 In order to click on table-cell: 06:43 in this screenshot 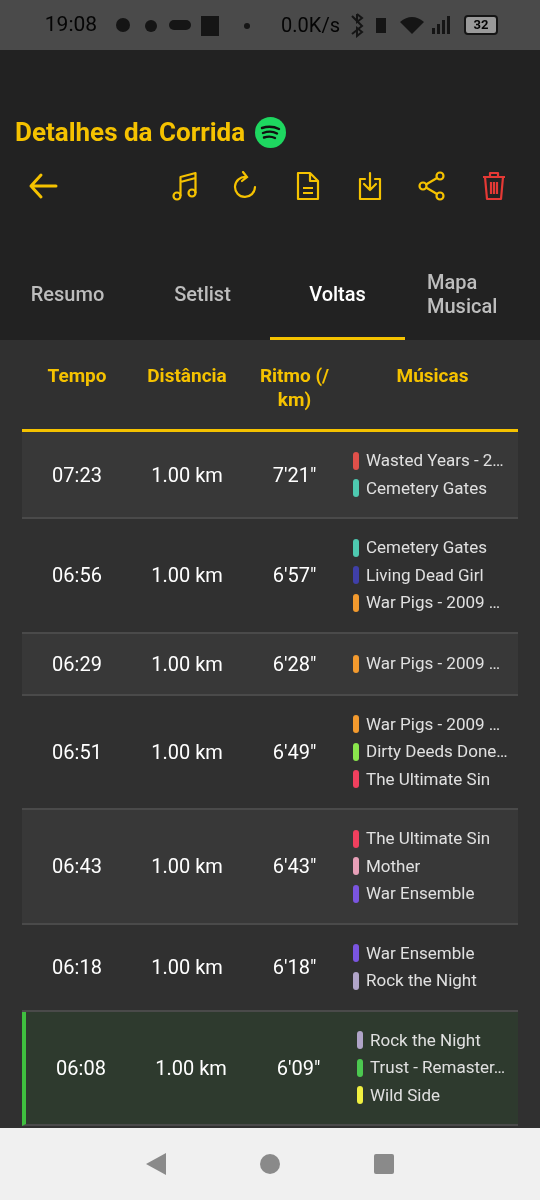, I will do `click(77, 866)`.